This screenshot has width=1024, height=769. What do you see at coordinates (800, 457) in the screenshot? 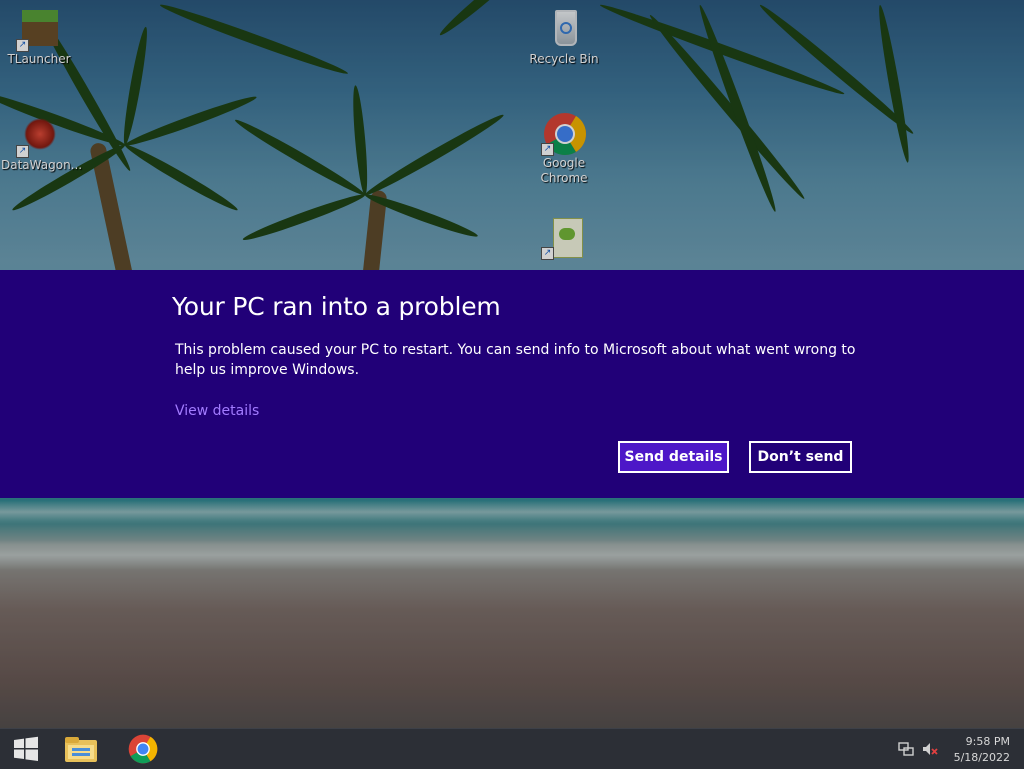
I see `dont-send-button: Don’t send` at bounding box center [800, 457].